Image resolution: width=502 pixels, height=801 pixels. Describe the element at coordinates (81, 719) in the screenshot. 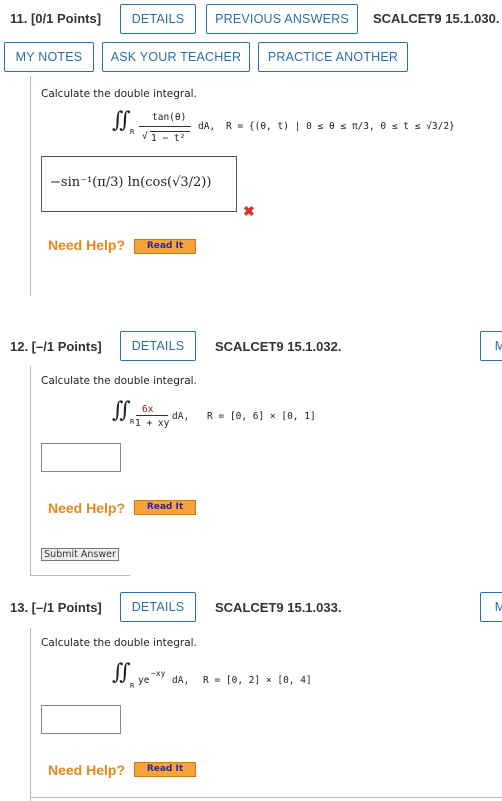

I see `q13-answer-field` at that location.